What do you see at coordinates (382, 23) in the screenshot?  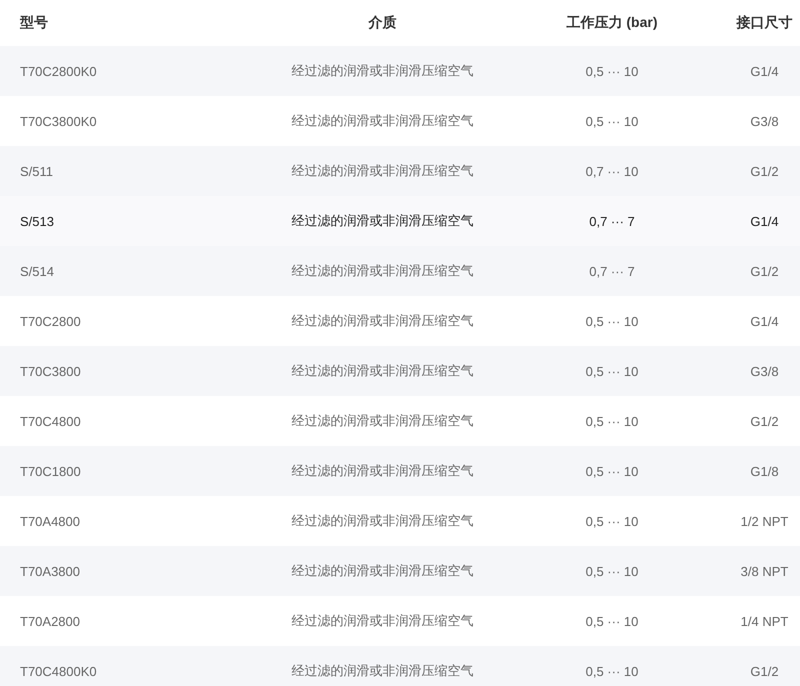 I see `column-header: 介质` at bounding box center [382, 23].